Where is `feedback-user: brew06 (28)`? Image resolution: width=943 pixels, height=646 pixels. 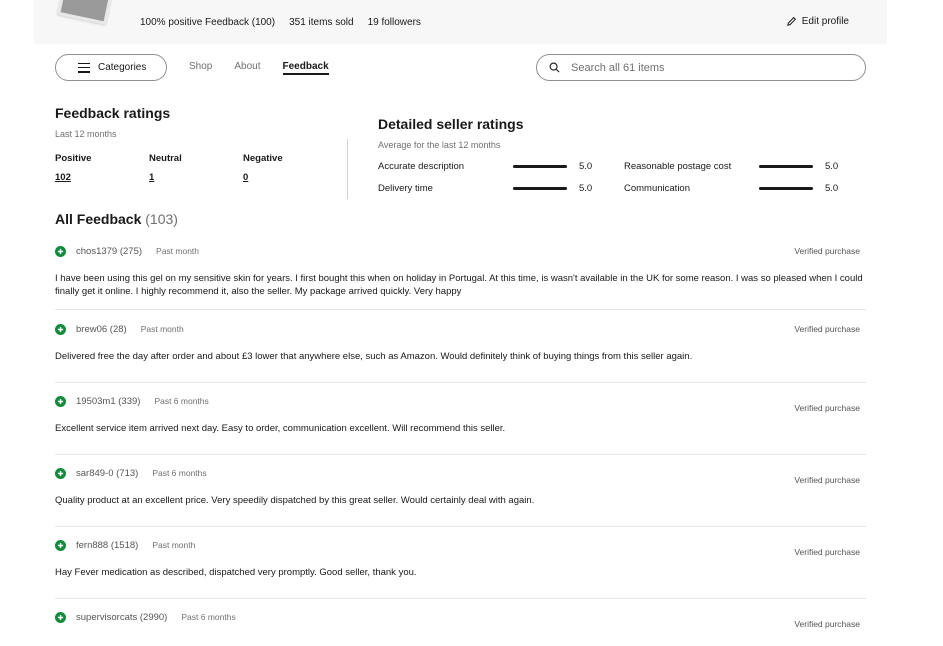
feedback-user: brew06 (28) is located at coordinates (101, 329).